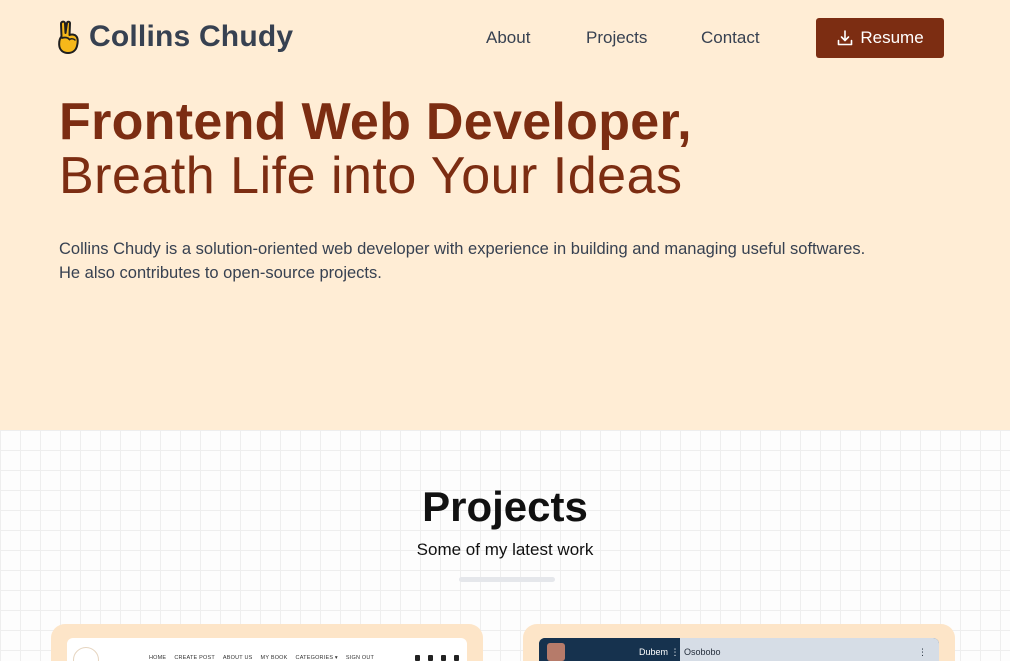 This screenshot has width=1010, height=661. Describe the element at coordinates (505, 549) in the screenshot. I see `projects-subtitle: Some of my latest work` at that location.